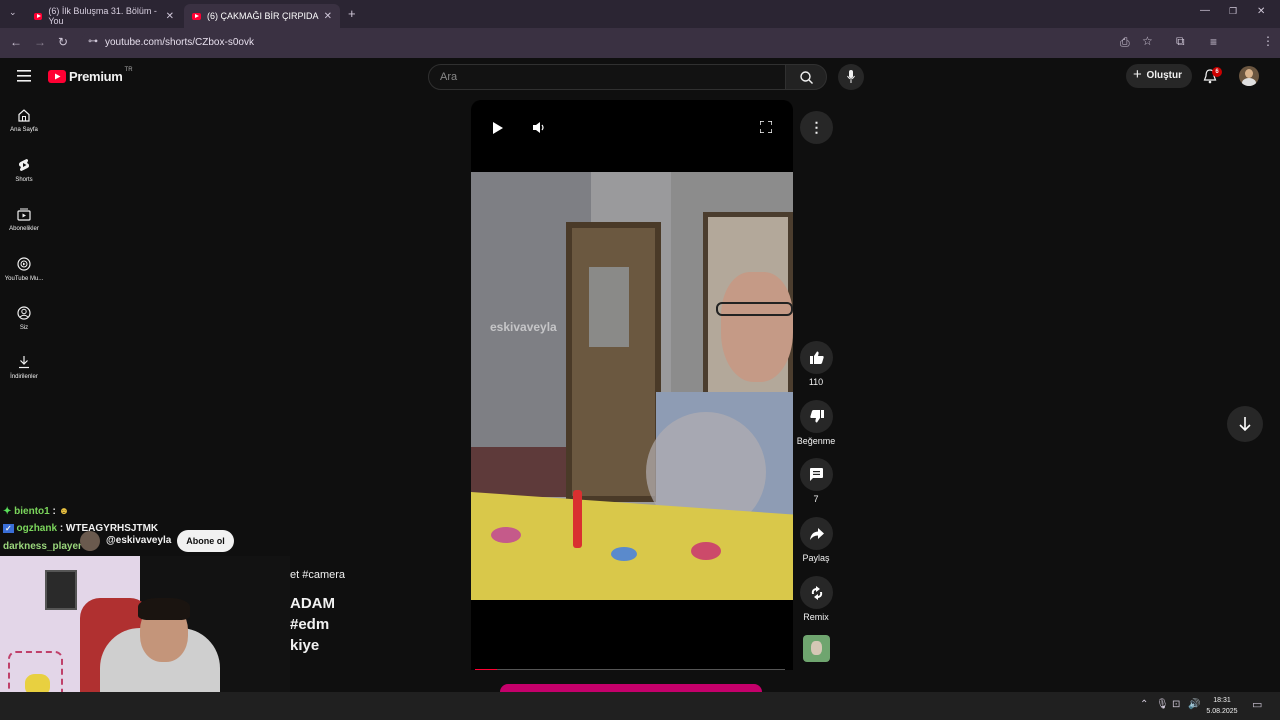  Describe the element at coordinates (1213, 42) in the screenshot. I see `reading-list-icon: ≡` at that location.